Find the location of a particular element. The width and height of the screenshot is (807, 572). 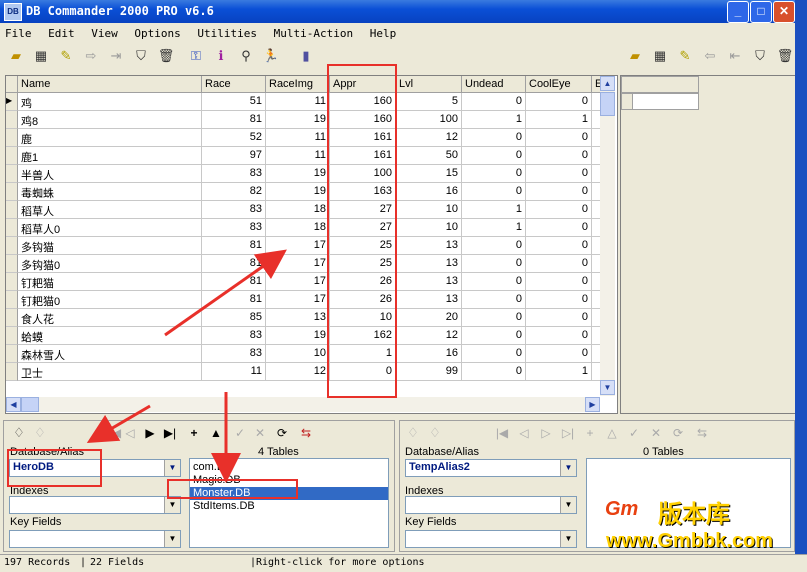

arrow-to-appr is located at coordinates (225, 293).